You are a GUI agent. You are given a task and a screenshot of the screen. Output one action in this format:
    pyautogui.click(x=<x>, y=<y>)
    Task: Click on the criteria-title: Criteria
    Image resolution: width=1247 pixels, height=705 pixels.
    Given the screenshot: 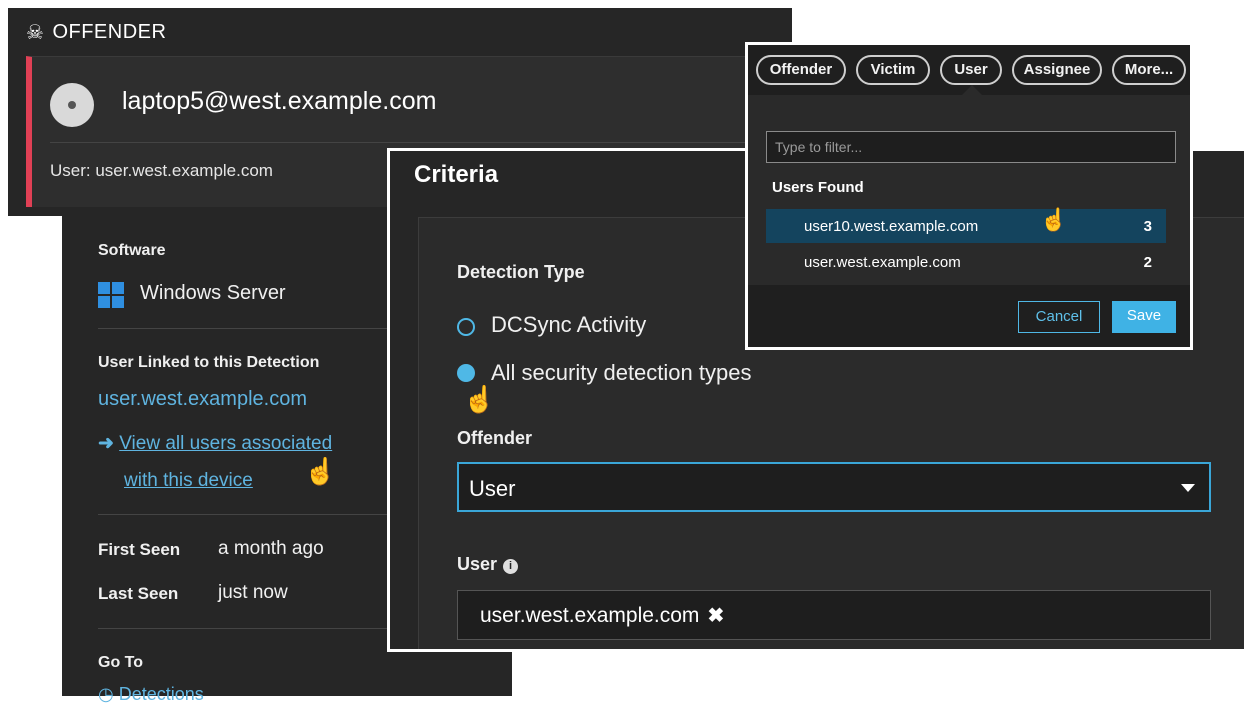 What is the action you would take?
    pyautogui.click(x=456, y=174)
    